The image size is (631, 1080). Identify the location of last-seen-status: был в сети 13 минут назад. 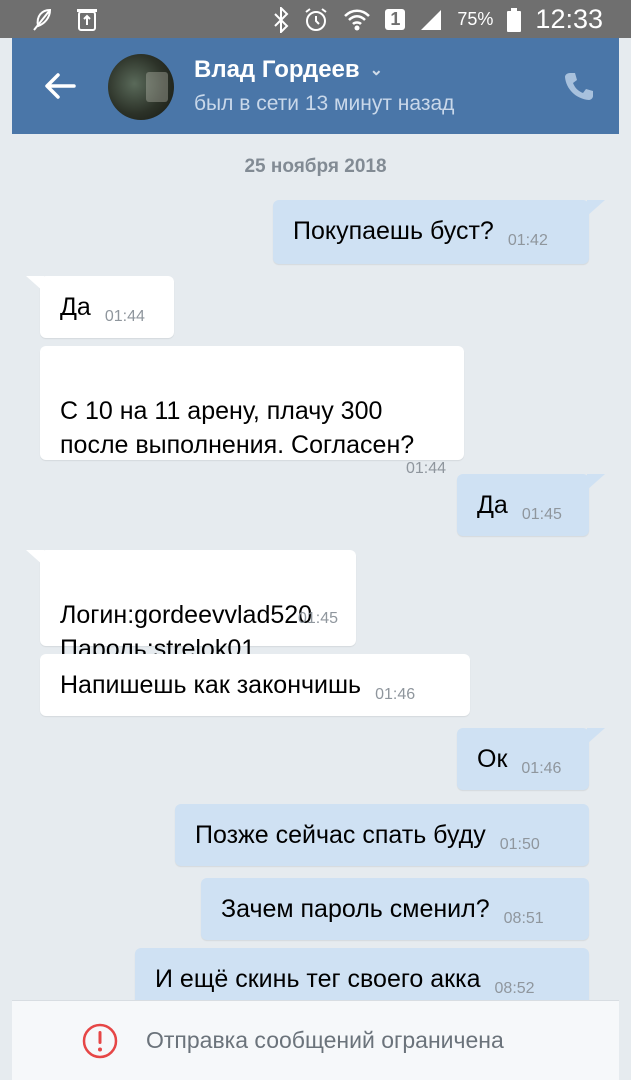
(324, 103).